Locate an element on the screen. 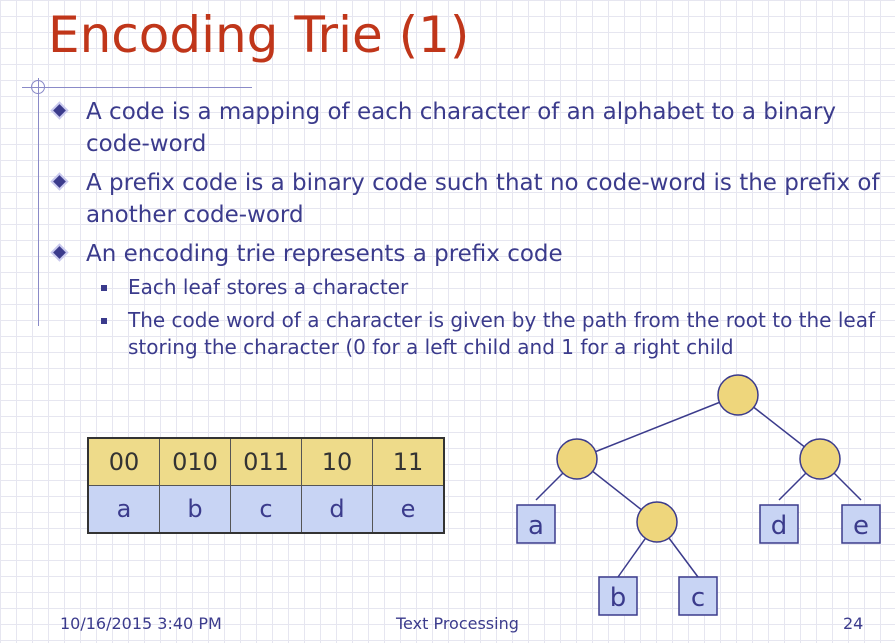 The height and width of the screenshot is (643, 895). trie-leaf-label: b is located at coordinates (618, 598).